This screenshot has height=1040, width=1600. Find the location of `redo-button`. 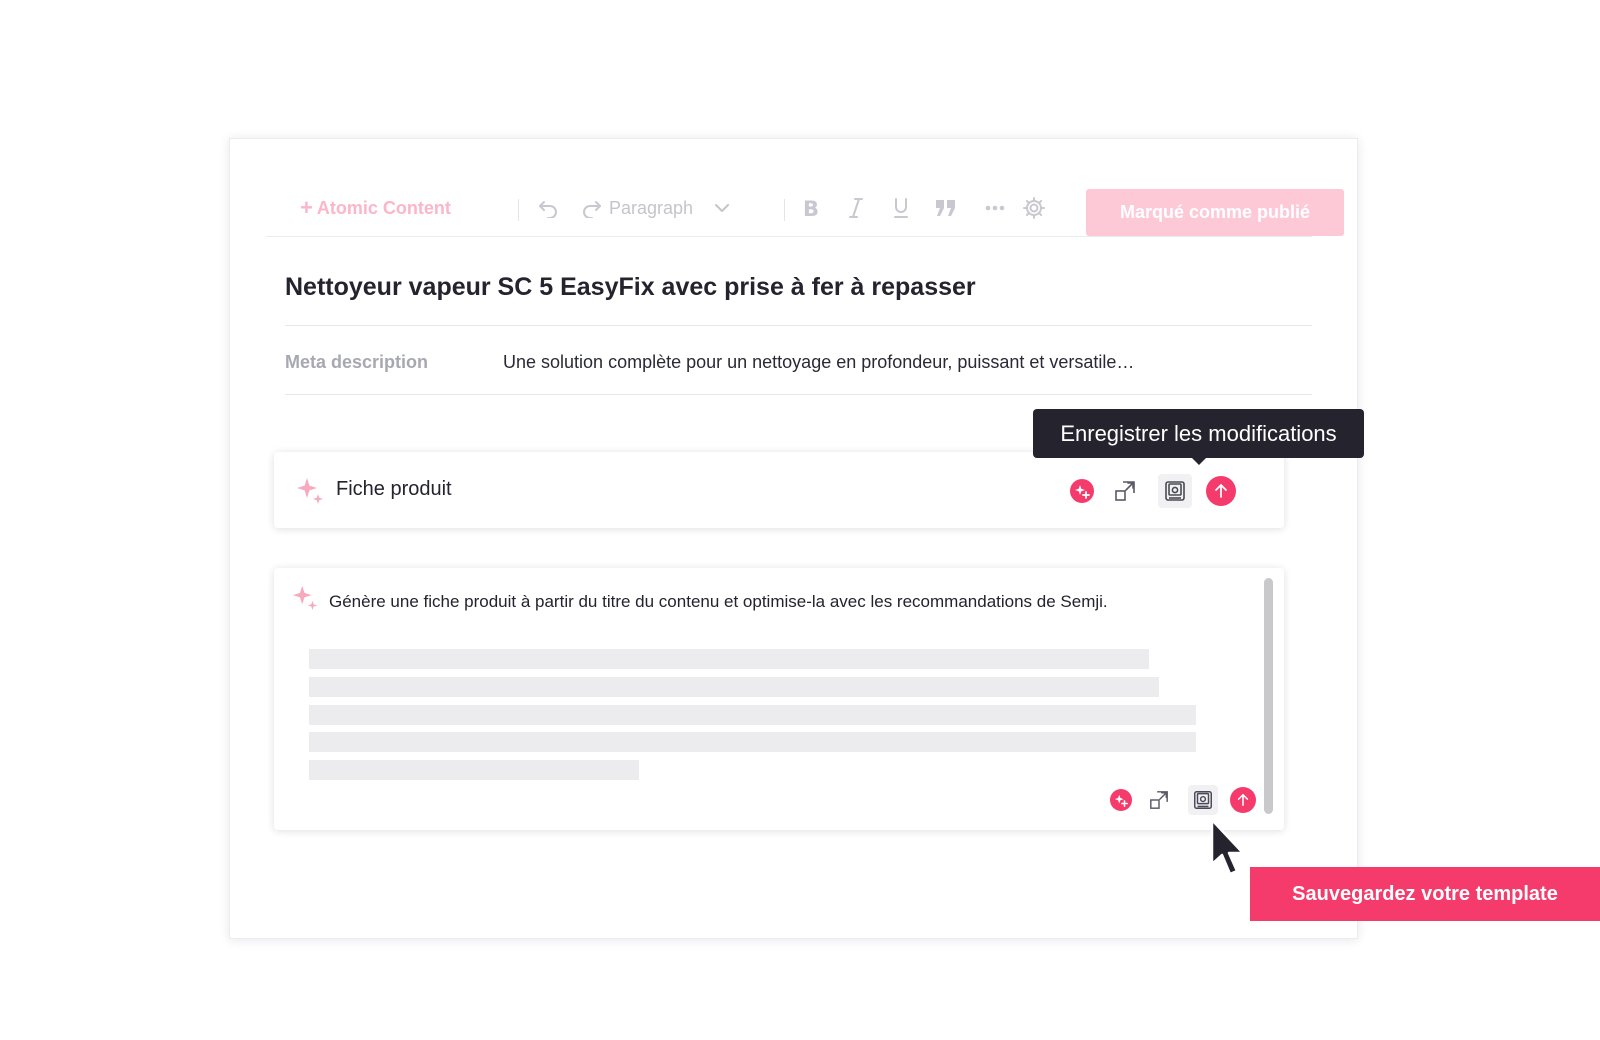

redo-button is located at coordinates (592, 208).